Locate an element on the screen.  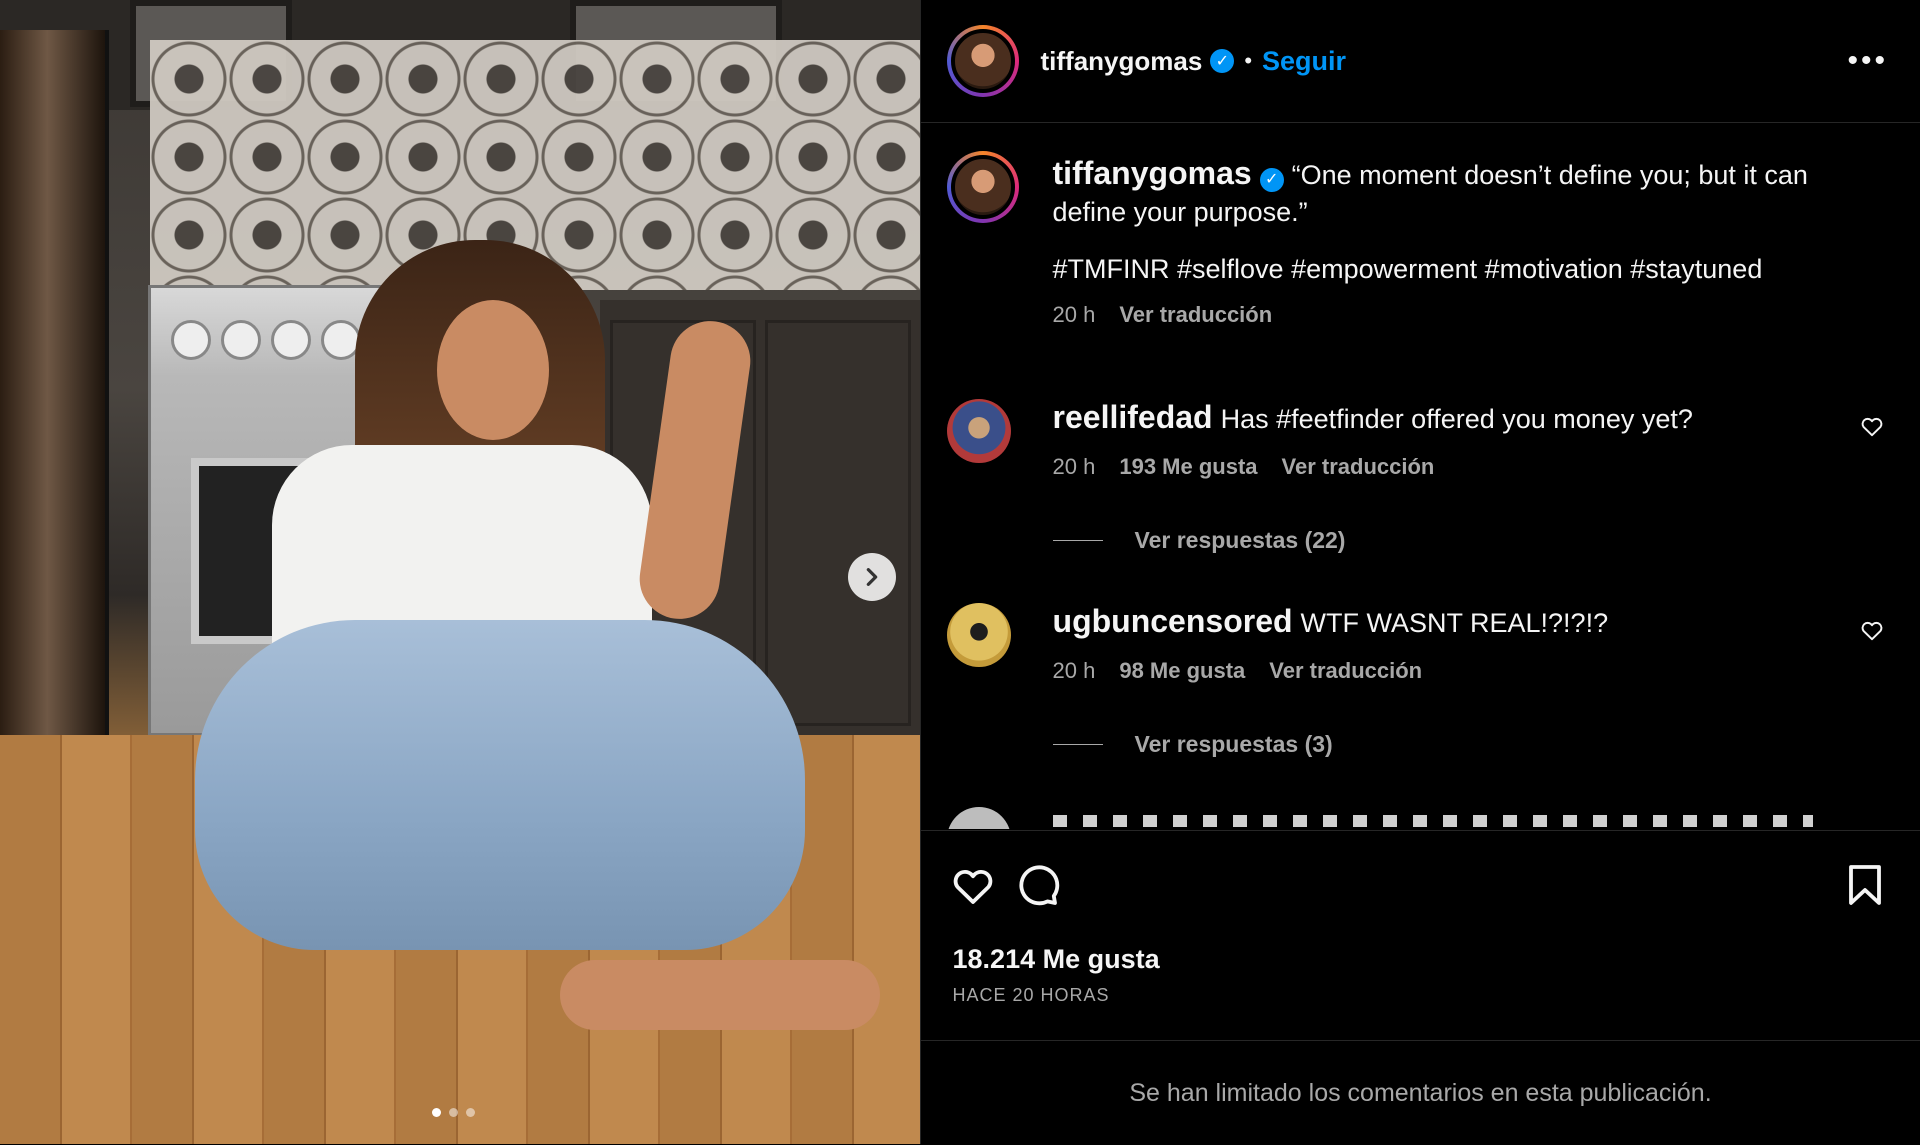
caption-meta: 20 h Ver traducción is located at coordinates (1453, 314).